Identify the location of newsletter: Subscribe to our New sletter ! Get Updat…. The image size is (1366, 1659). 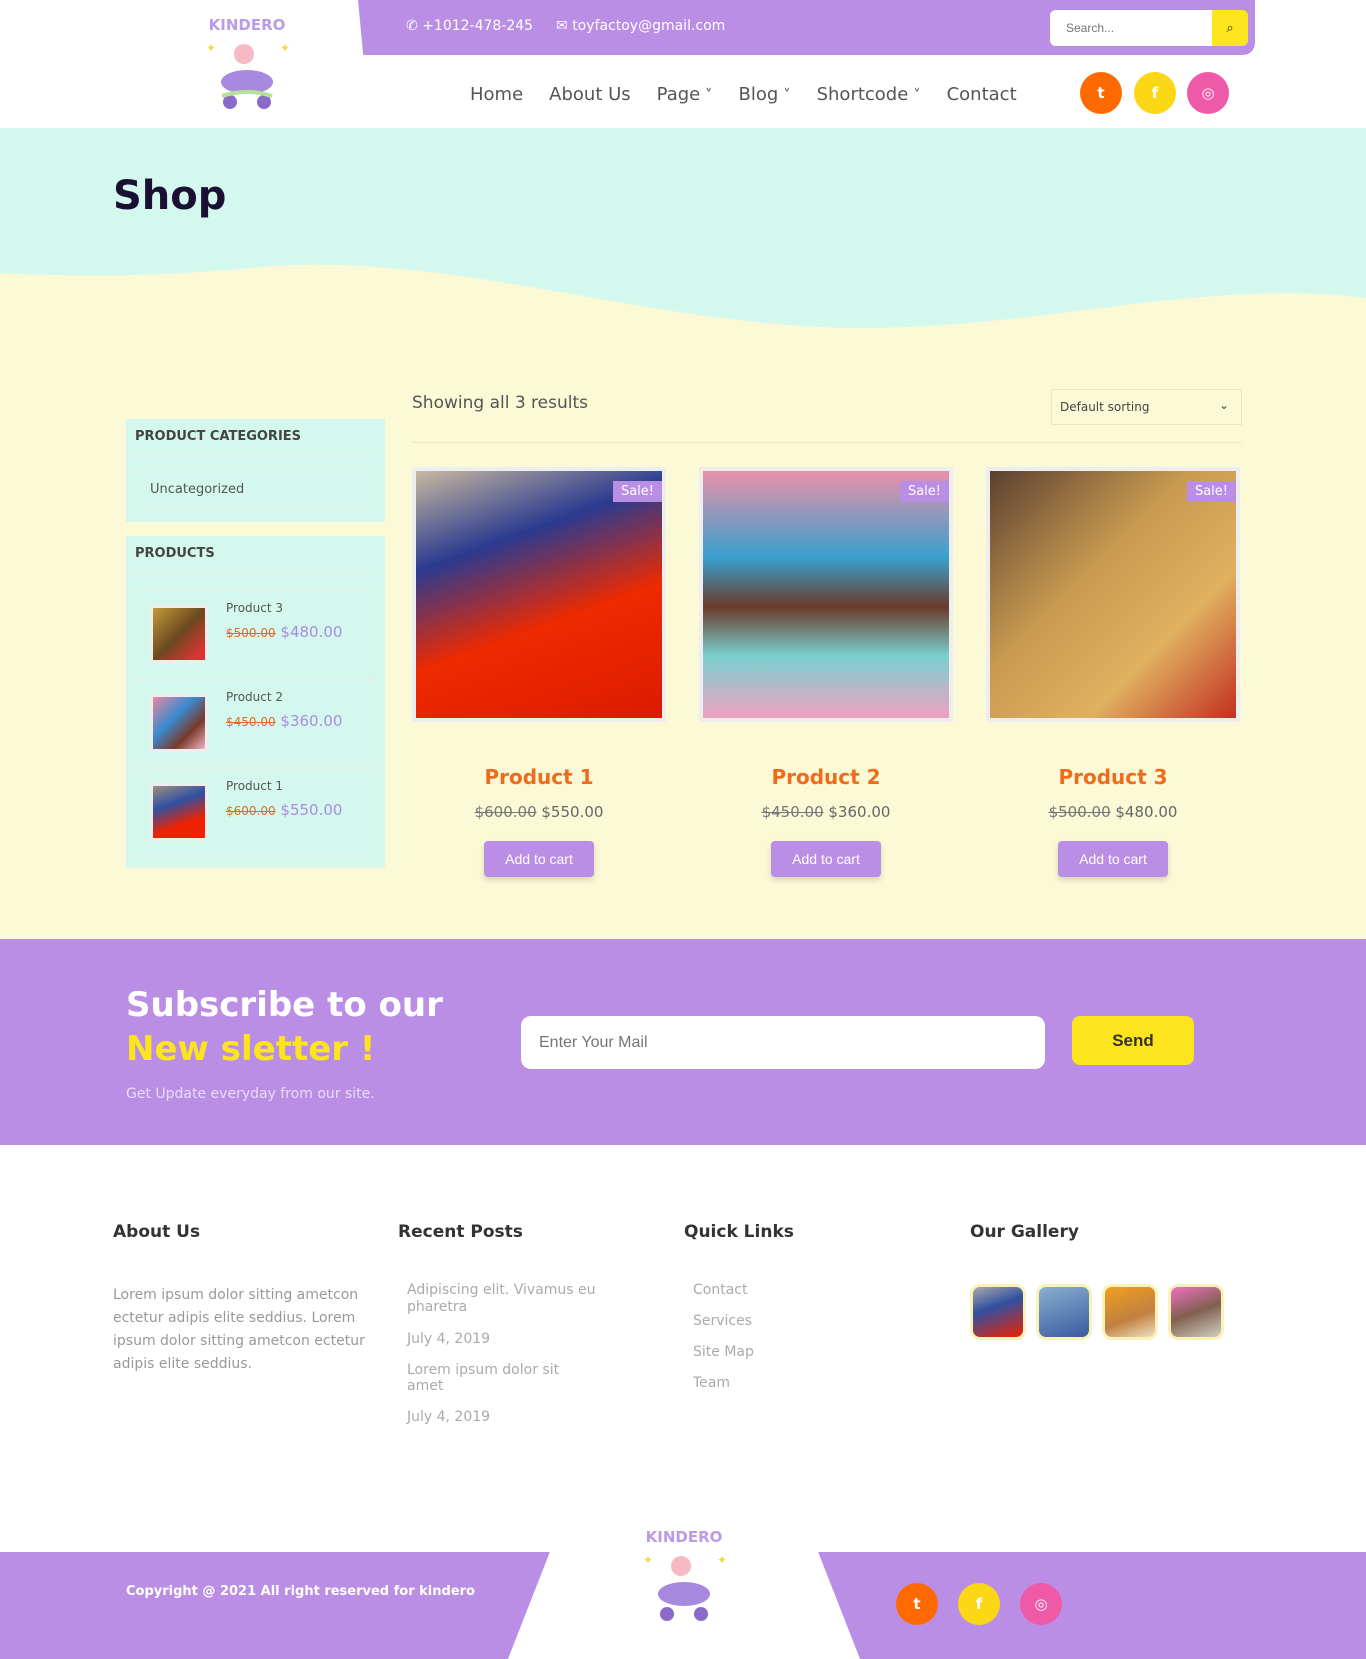
(683, 1042).